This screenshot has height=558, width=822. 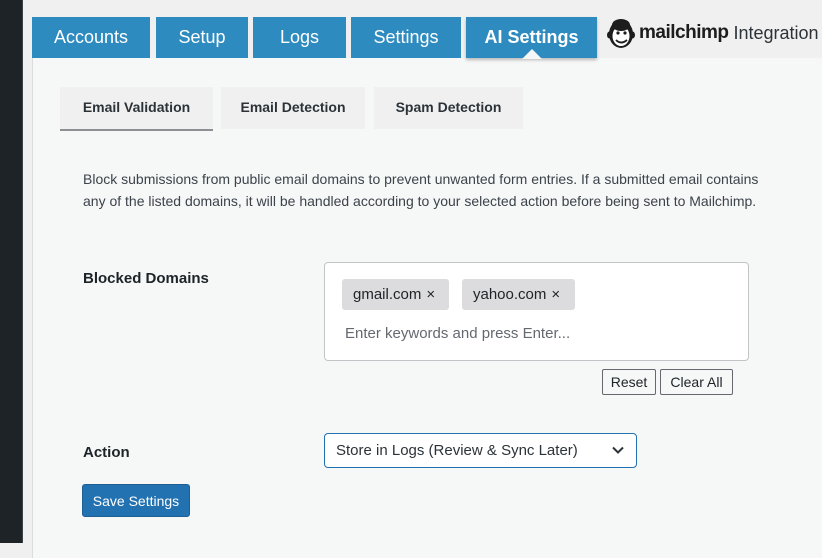 I want to click on action-label: Action, so click(x=106, y=452).